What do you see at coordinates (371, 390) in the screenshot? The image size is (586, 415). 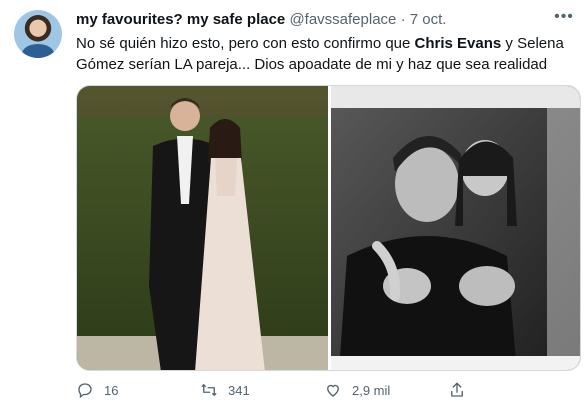 I see `like-count: 2,9 mil` at bounding box center [371, 390].